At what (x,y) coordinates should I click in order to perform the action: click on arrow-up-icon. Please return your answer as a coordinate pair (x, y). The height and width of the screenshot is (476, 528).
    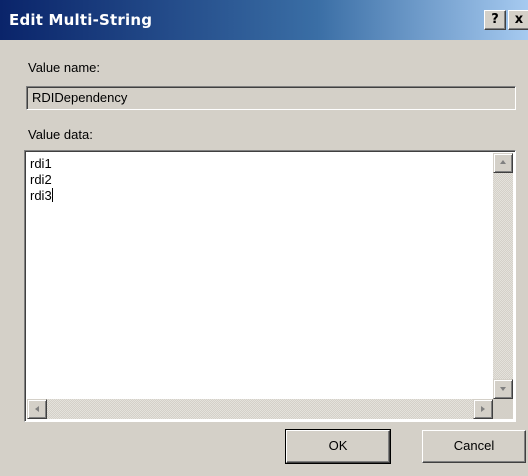
    Looking at the image, I should click on (503, 162).